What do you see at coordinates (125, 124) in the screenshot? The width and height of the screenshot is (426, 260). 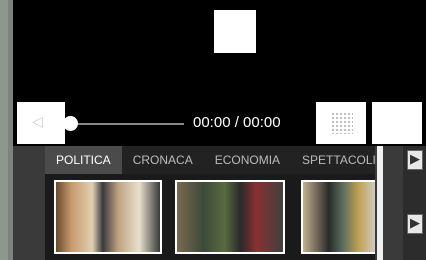 I see `seek-bar` at bounding box center [125, 124].